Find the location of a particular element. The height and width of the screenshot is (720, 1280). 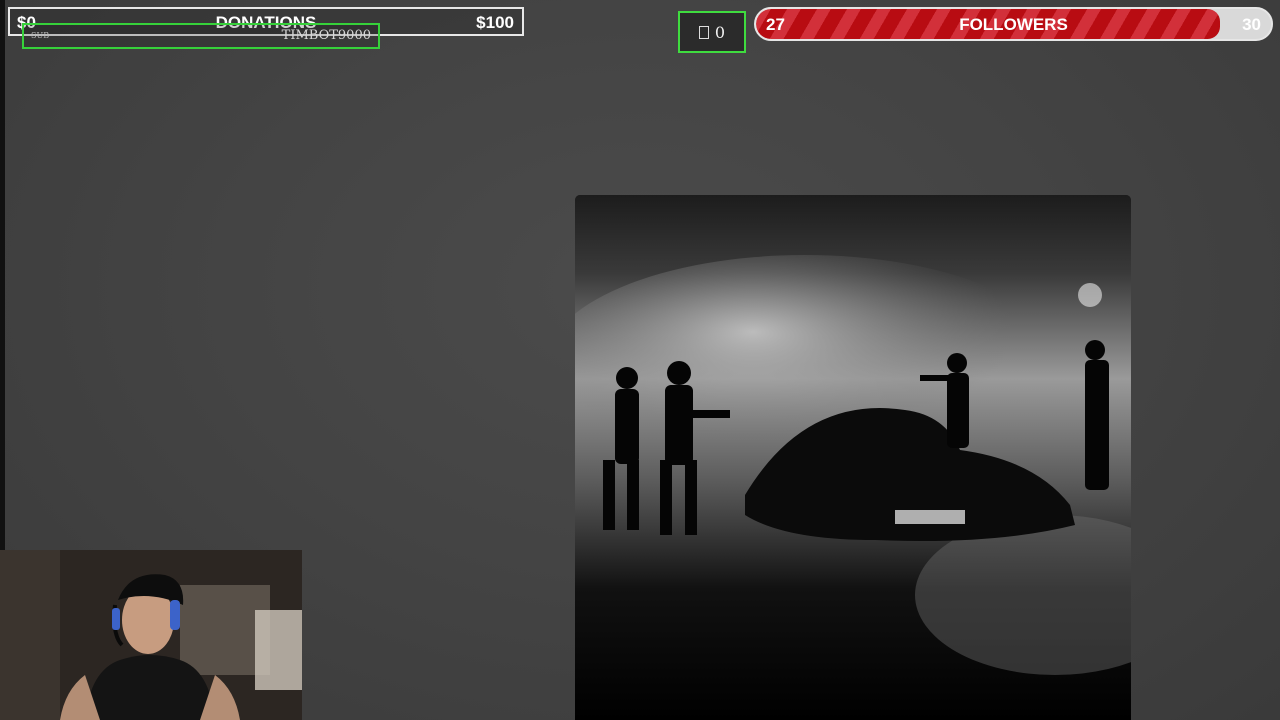

follower-title: FOLLOWERS is located at coordinates (1013, 24).